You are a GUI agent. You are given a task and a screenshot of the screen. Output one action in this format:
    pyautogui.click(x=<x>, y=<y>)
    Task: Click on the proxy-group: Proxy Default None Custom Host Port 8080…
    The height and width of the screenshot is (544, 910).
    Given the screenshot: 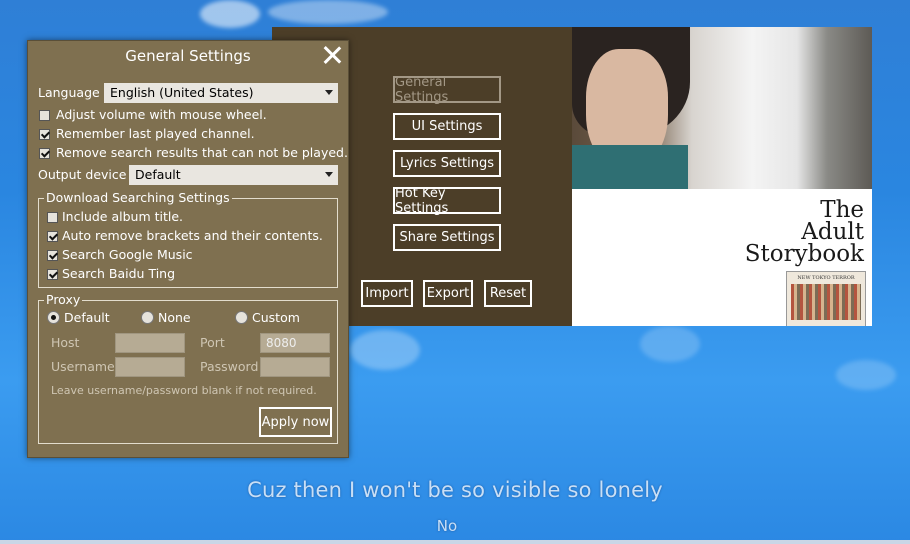 What is the action you would take?
    pyautogui.click(x=188, y=368)
    